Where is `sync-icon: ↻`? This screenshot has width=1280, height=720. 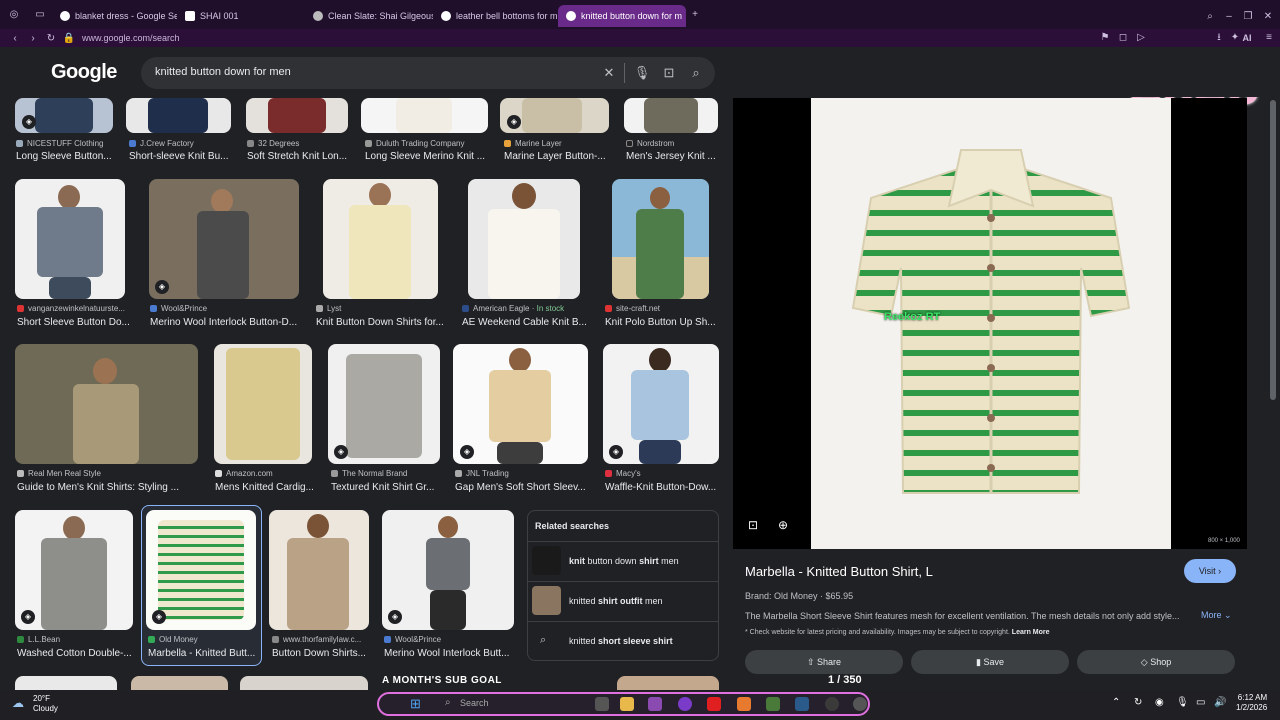 sync-icon: ↻ is located at coordinates (1138, 702).